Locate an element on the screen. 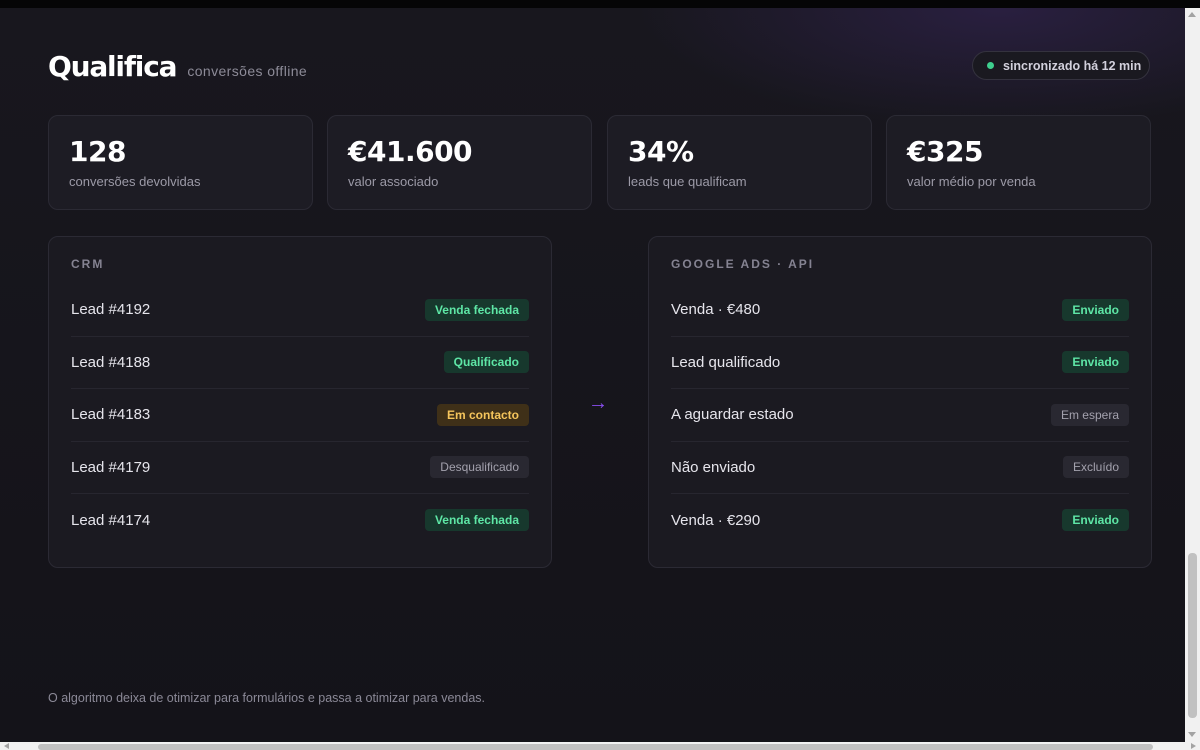  stat-label: valor médio por venda is located at coordinates (971, 181).